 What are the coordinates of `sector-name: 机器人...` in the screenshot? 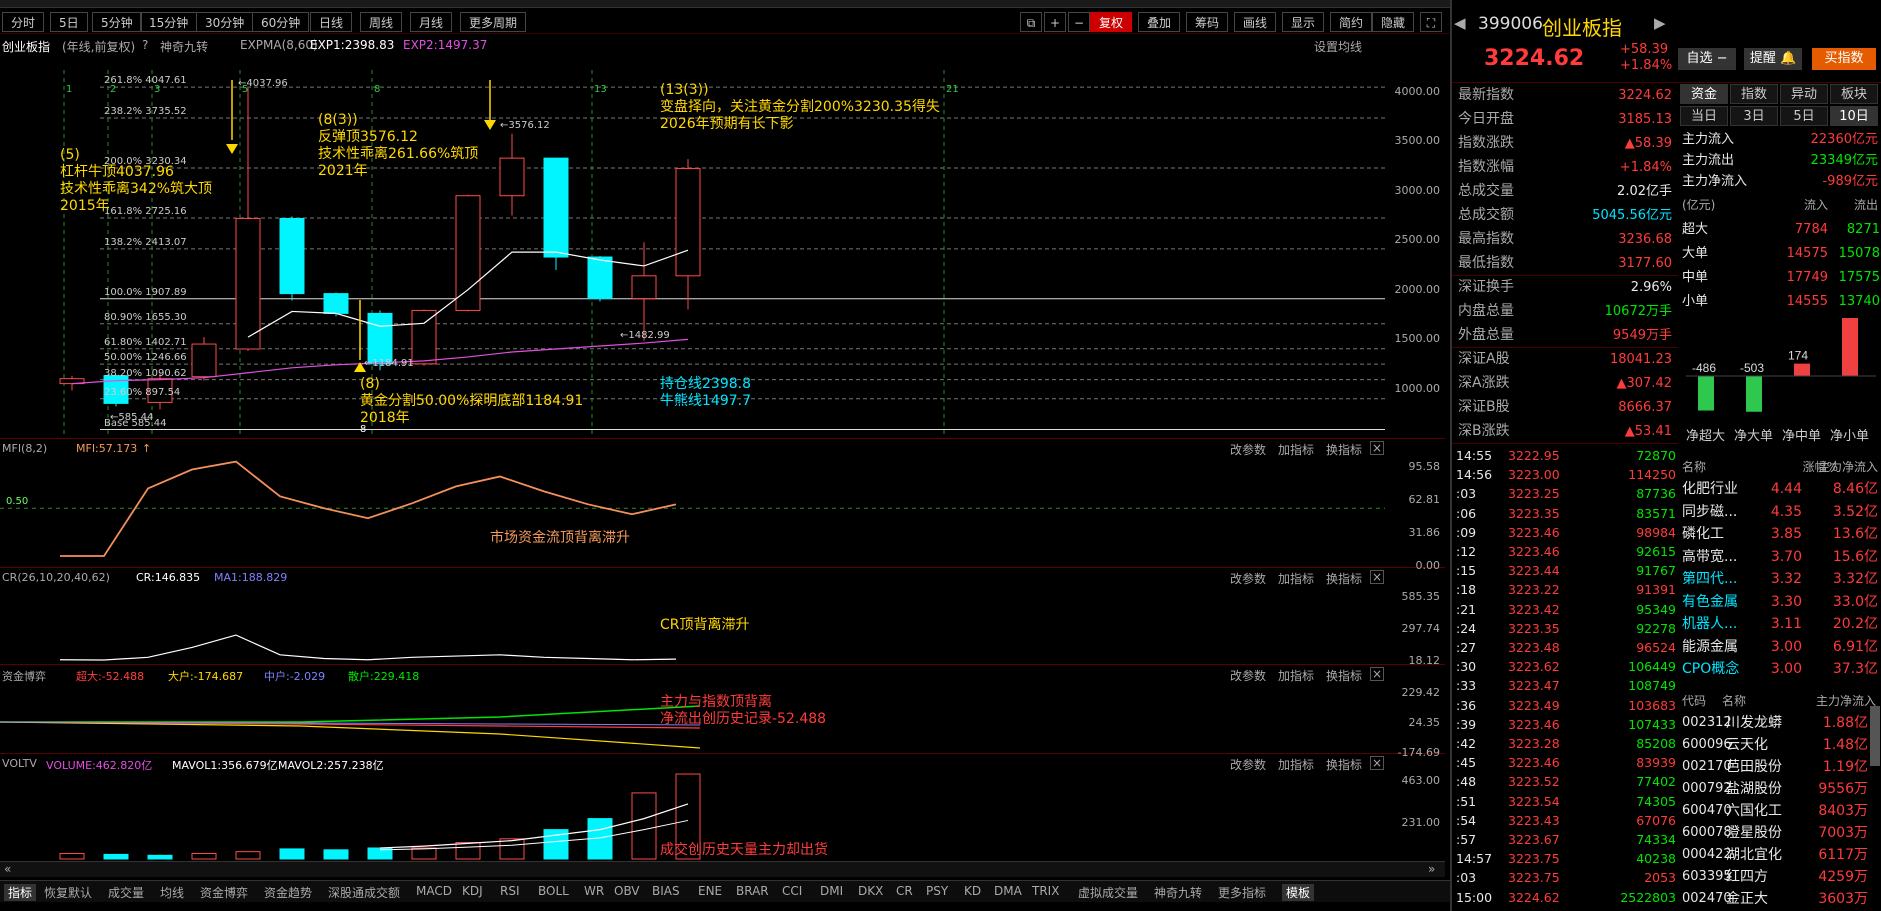 It's located at (1709, 624).